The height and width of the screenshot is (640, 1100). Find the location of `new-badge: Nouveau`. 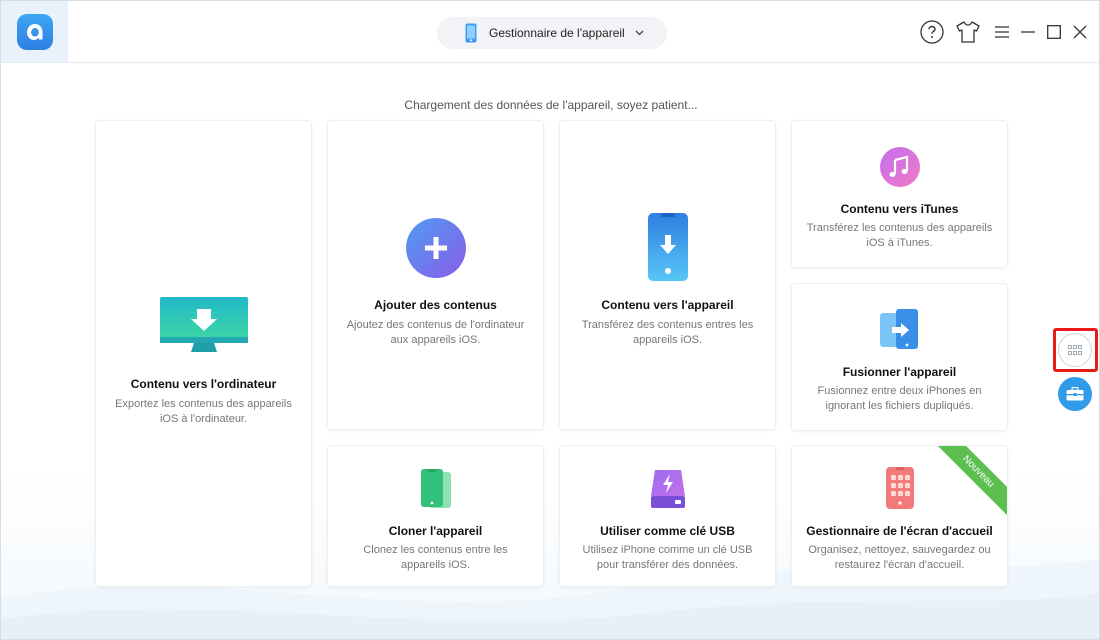

new-badge: Nouveau is located at coordinates (972, 481).